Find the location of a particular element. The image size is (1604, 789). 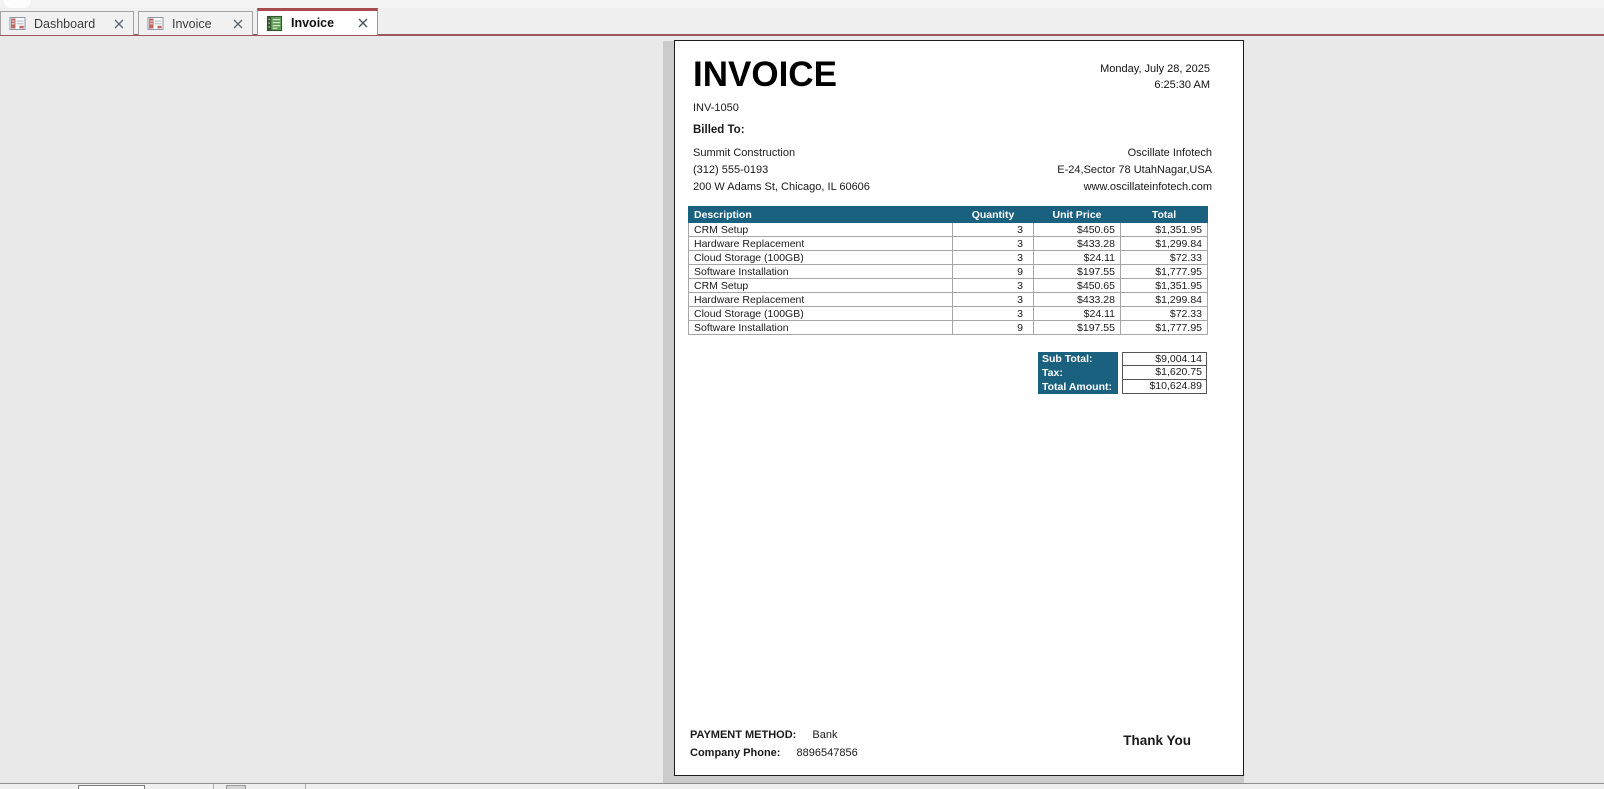

thank-you-text: Thank You is located at coordinates (1157, 740).